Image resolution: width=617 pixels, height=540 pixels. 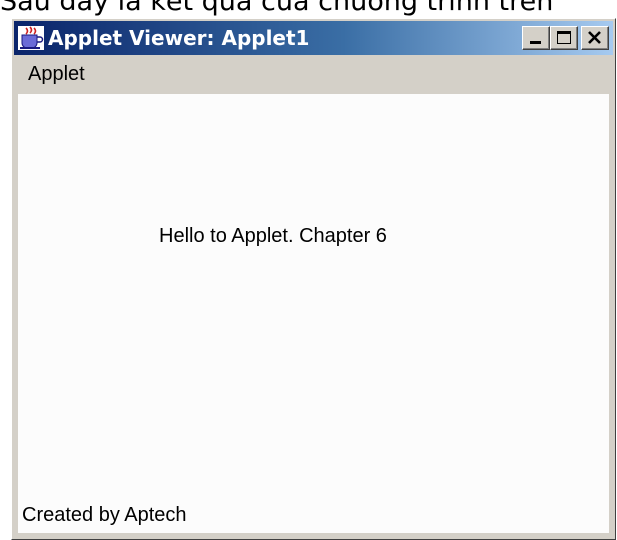 I want to click on close-icon, so click(x=594, y=37).